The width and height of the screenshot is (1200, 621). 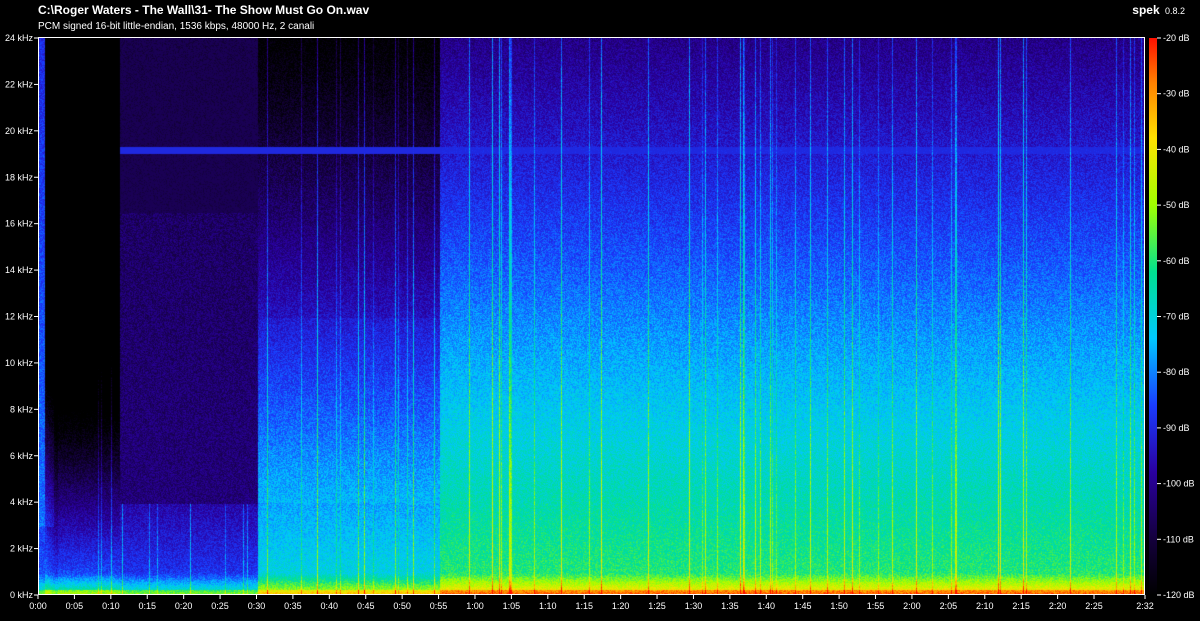 What do you see at coordinates (1153, 316) in the screenshot?
I see `color-scale-bar` at bounding box center [1153, 316].